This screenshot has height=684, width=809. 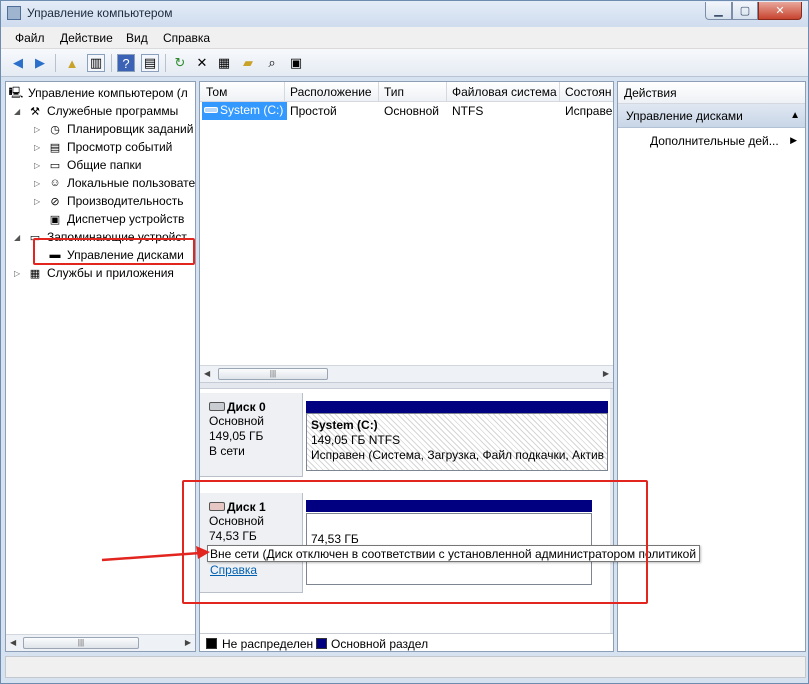 What do you see at coordinates (180, 63) in the screenshot?
I see `refresh-icon: ↻` at bounding box center [180, 63].